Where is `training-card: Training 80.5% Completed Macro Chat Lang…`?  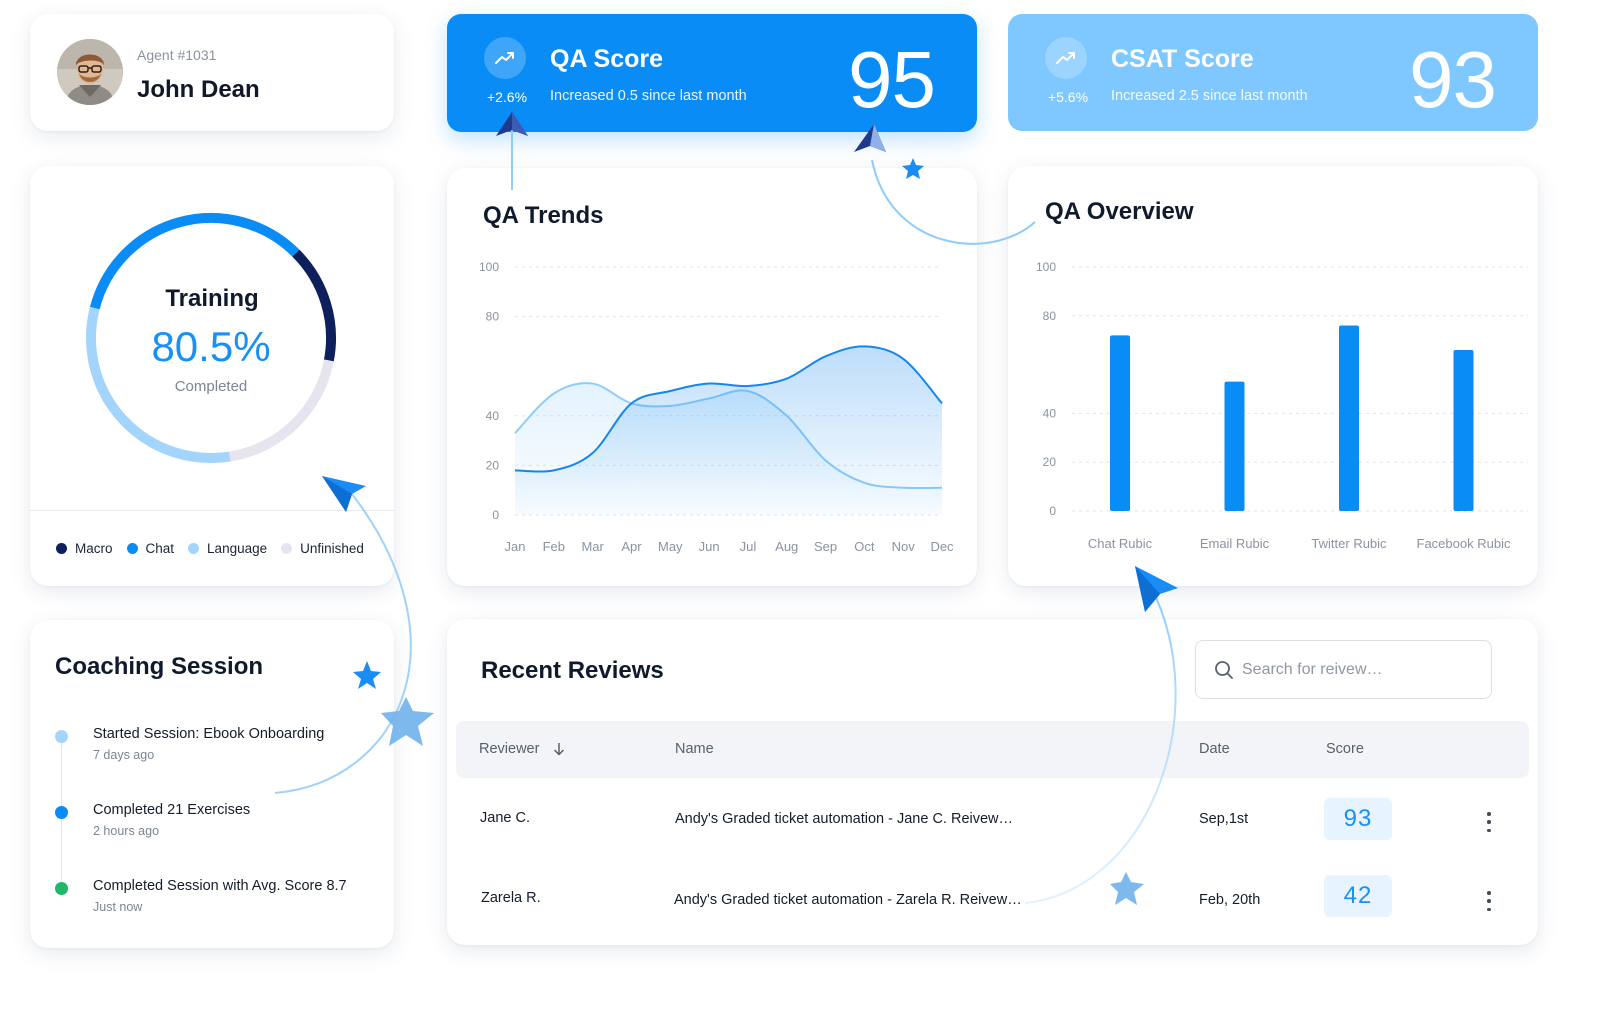
training-card: Training 80.5% Completed Macro Chat Lang… is located at coordinates (212, 376).